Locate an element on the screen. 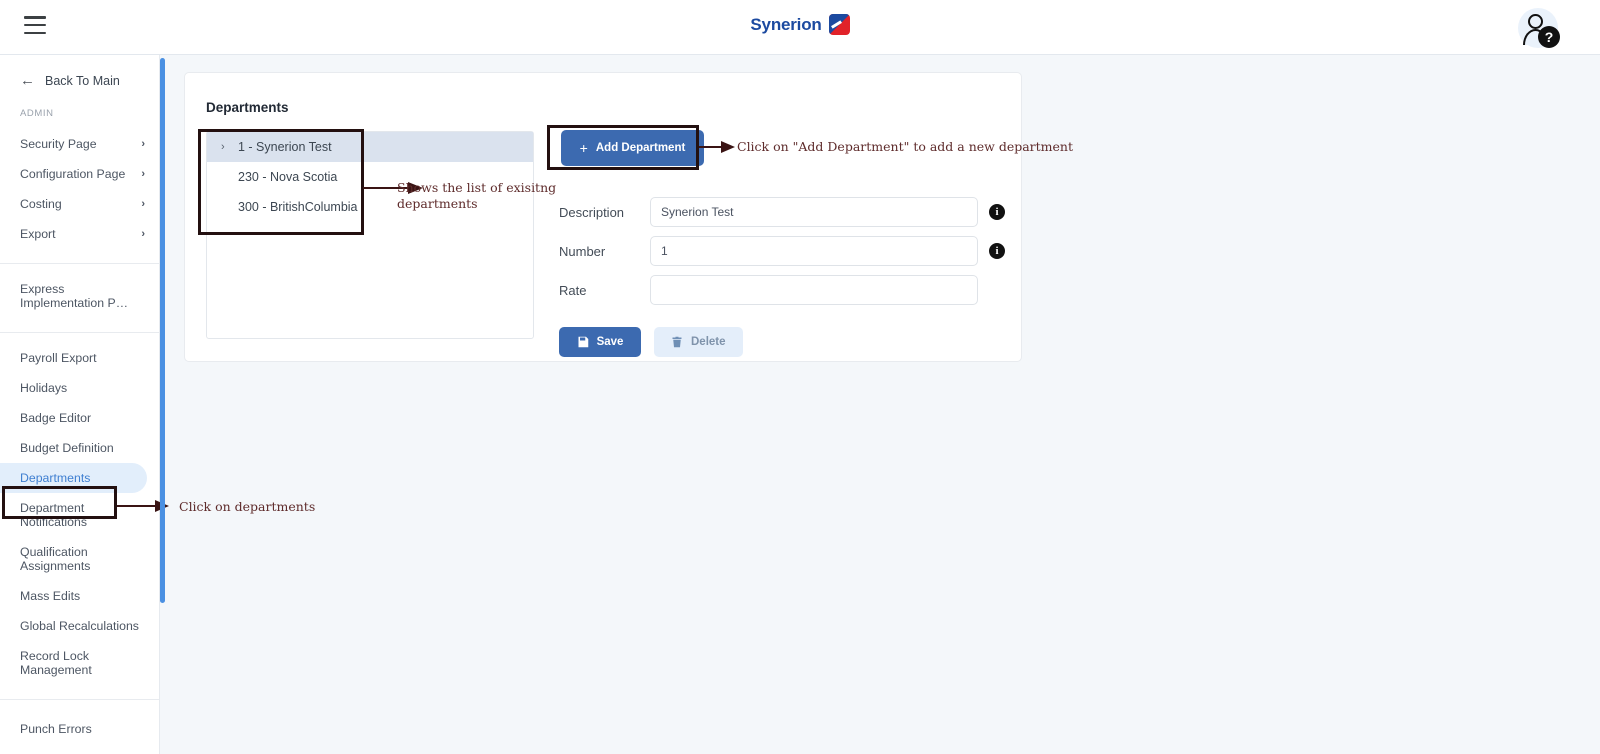 Image resolution: width=1600 pixels, height=754 pixels. plus-icon: + is located at coordinates (583, 148).